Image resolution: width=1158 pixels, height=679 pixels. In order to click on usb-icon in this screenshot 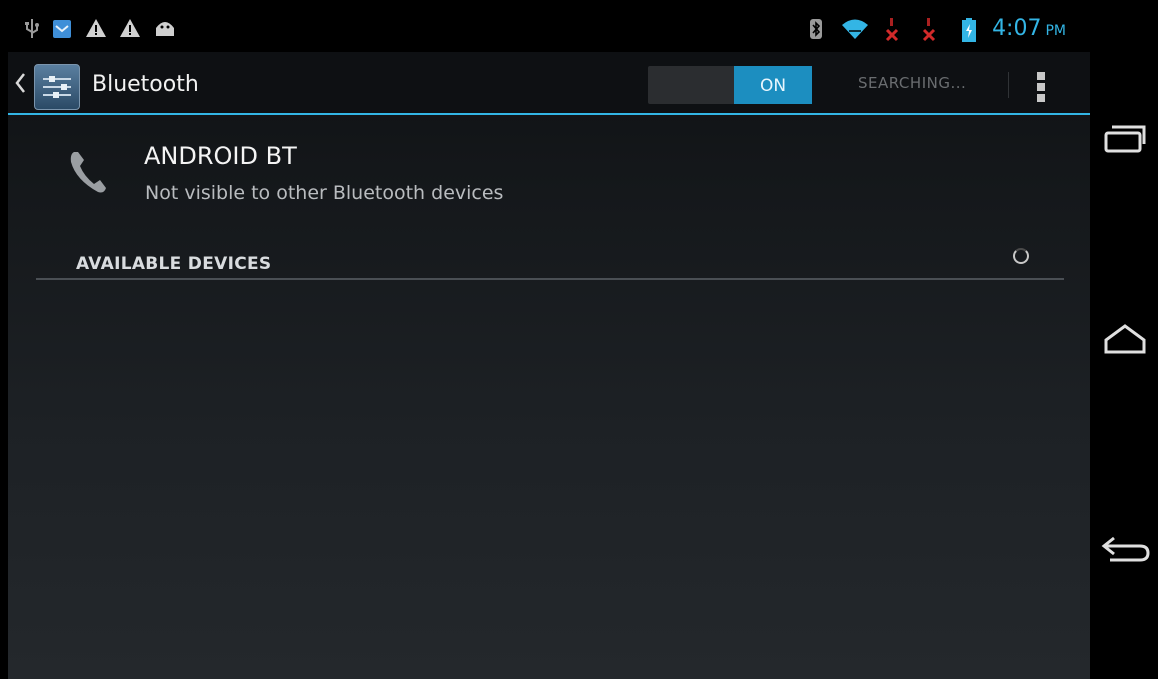, I will do `click(32, 28)`.